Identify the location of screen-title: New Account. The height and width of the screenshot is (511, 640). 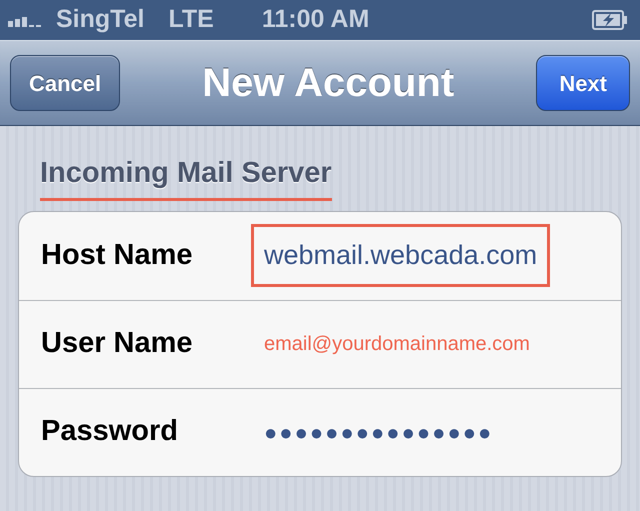
(328, 83).